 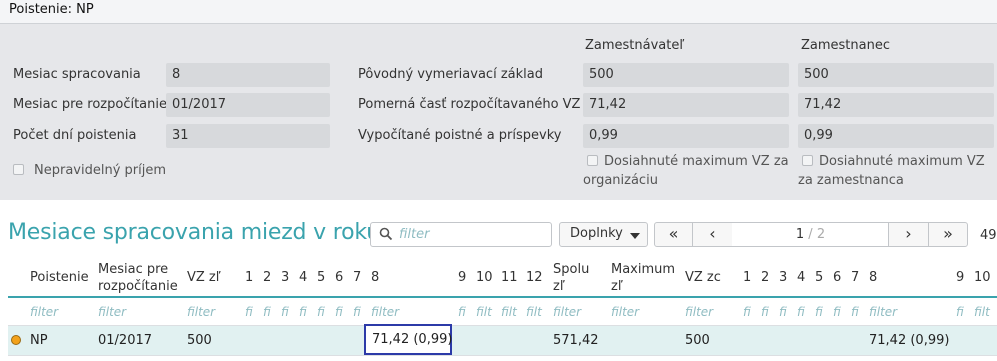 I want to click on proportional-vz-label: Pomerná časť rozpočítavaného VZ, so click(x=469, y=104).